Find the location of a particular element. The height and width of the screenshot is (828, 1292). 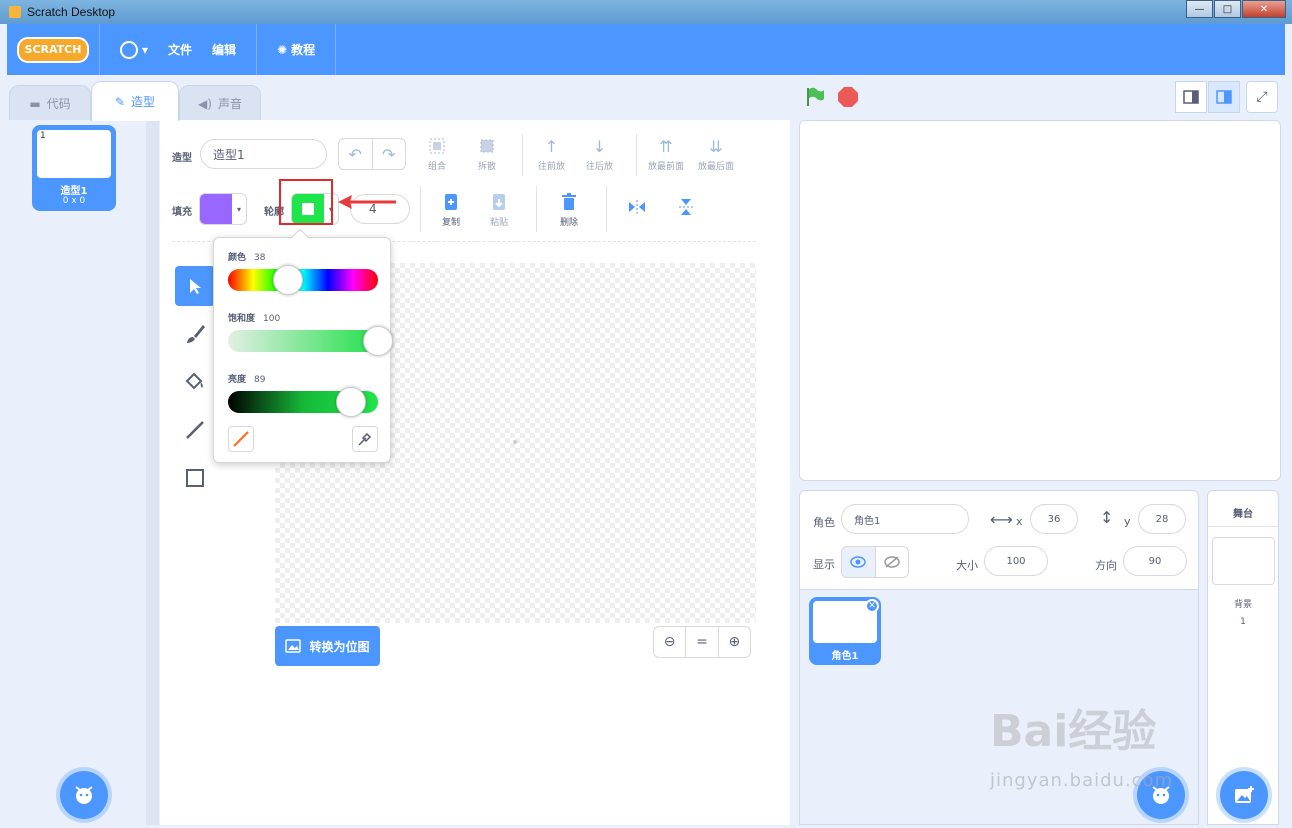

fullscreen-button: ⤢ is located at coordinates (1262, 97).